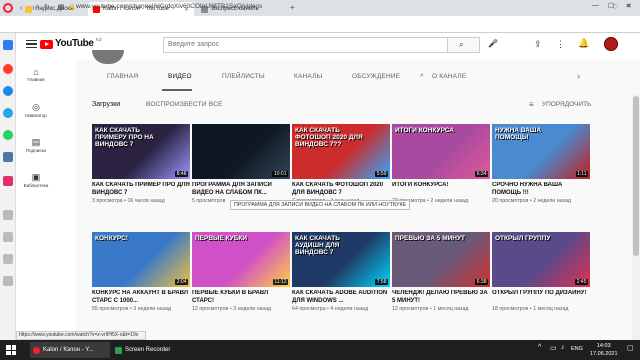  I want to click on video-thumbnail: ПРЕВЬЮ ЗА 5 МИНУТ 6:38, so click(441, 259).